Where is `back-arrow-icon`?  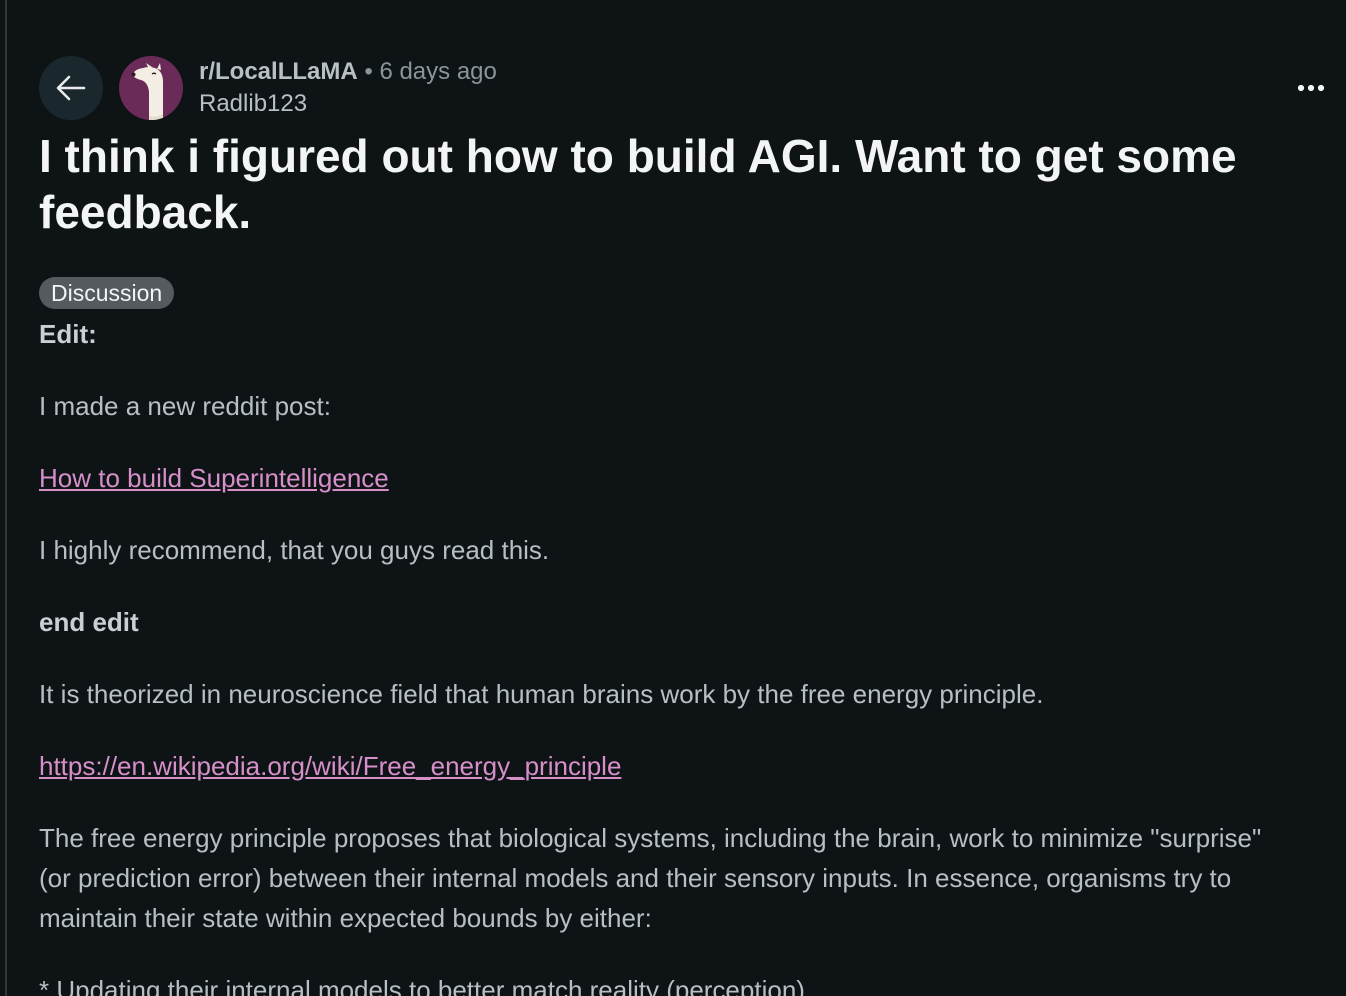
back-arrow-icon is located at coordinates (71, 88).